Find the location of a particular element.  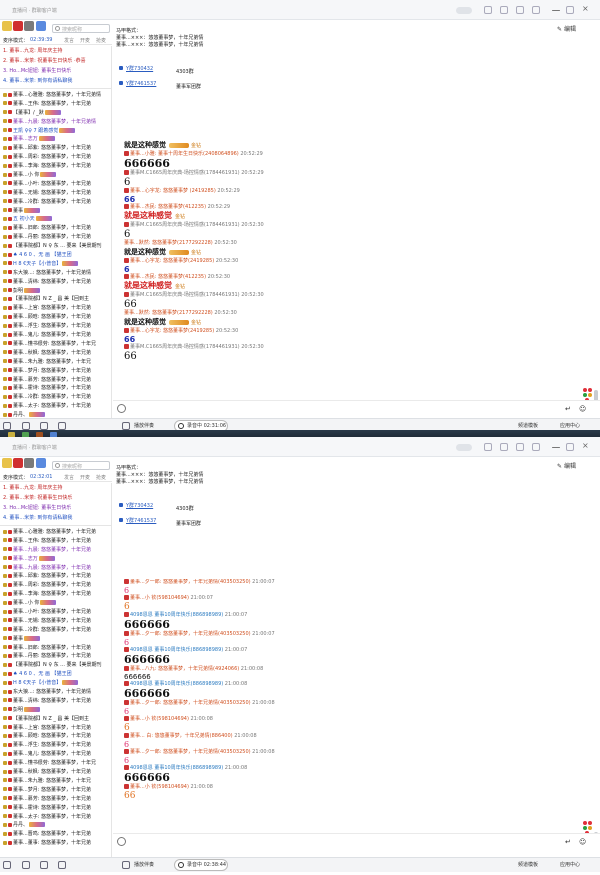

member-item: ♠ 4 6 0 、无 画 【猫王团 is located at coordinates (55, 674).